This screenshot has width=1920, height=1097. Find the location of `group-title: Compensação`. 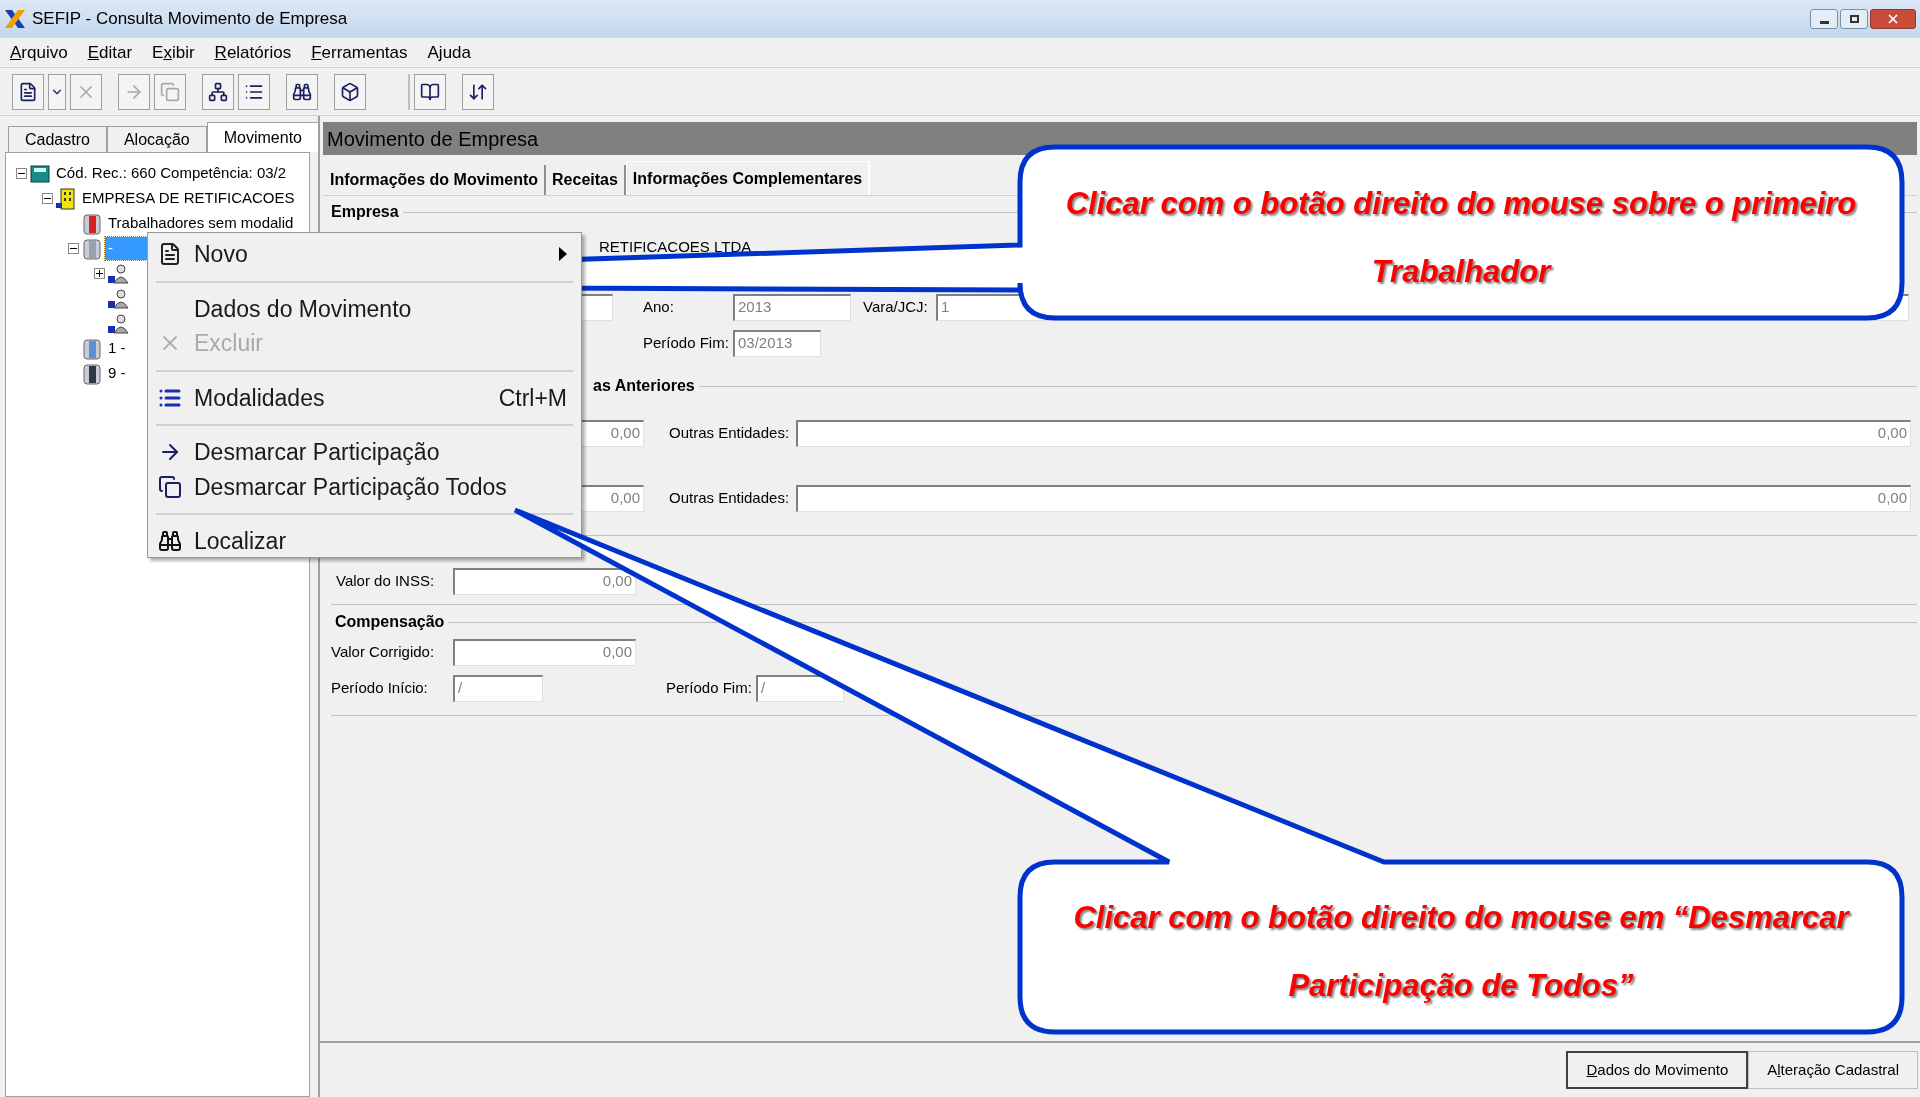

group-title: Compensação is located at coordinates (390, 622).